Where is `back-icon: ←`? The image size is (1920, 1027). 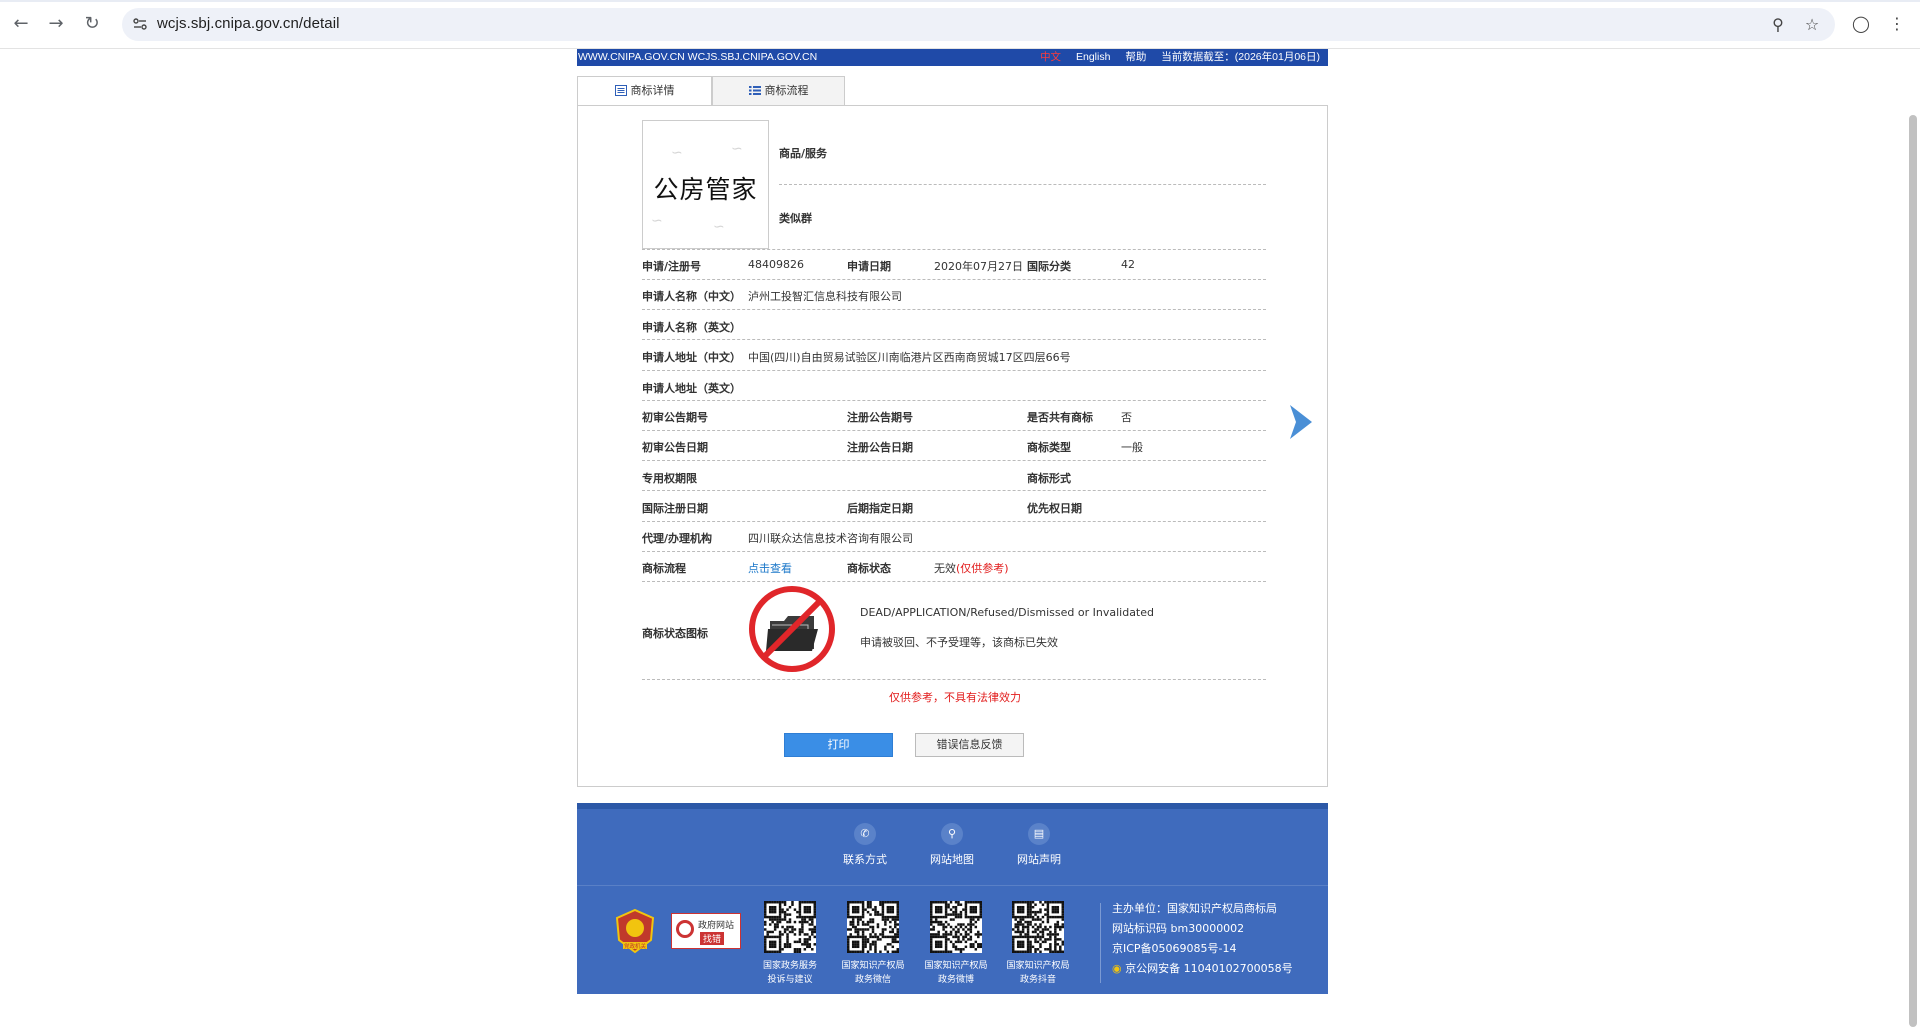
back-icon: ← is located at coordinates (21, 24).